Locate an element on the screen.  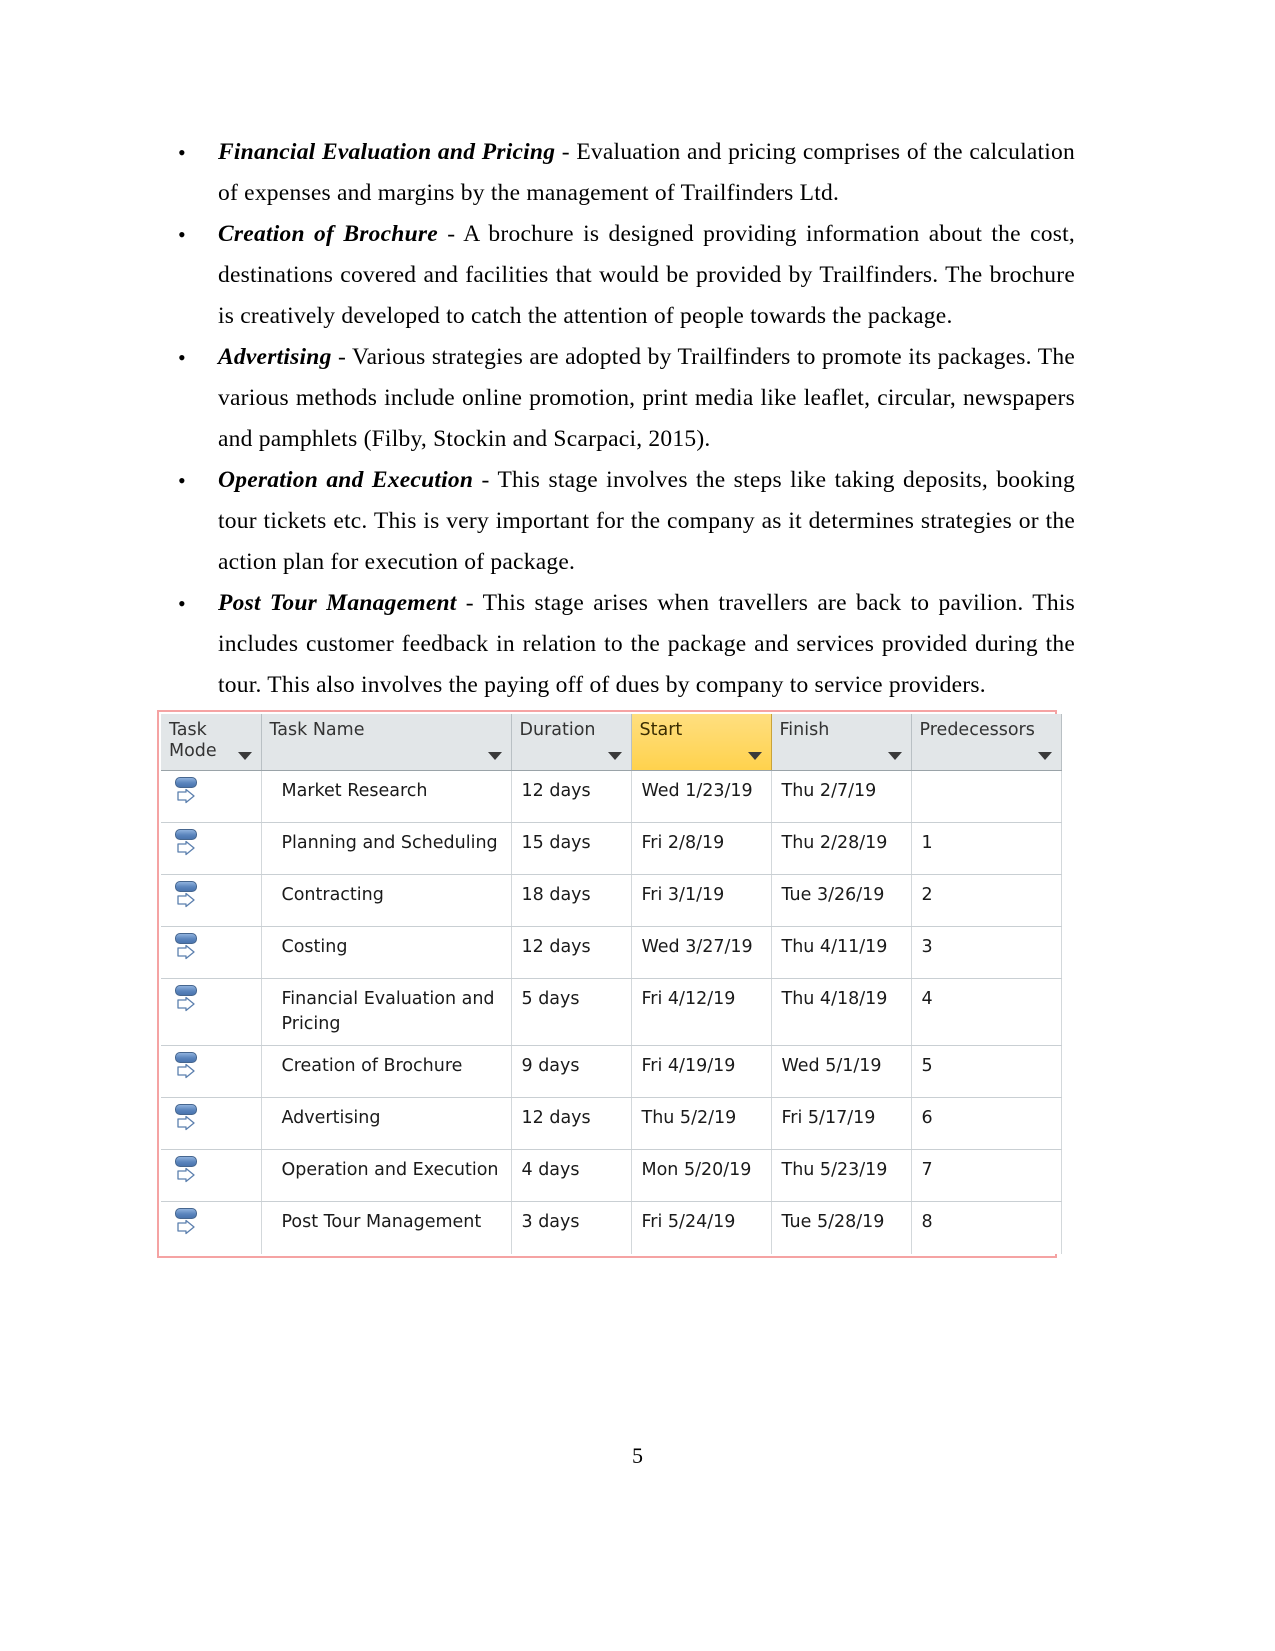
column-header-label: Task Name is located at coordinates (317, 730).